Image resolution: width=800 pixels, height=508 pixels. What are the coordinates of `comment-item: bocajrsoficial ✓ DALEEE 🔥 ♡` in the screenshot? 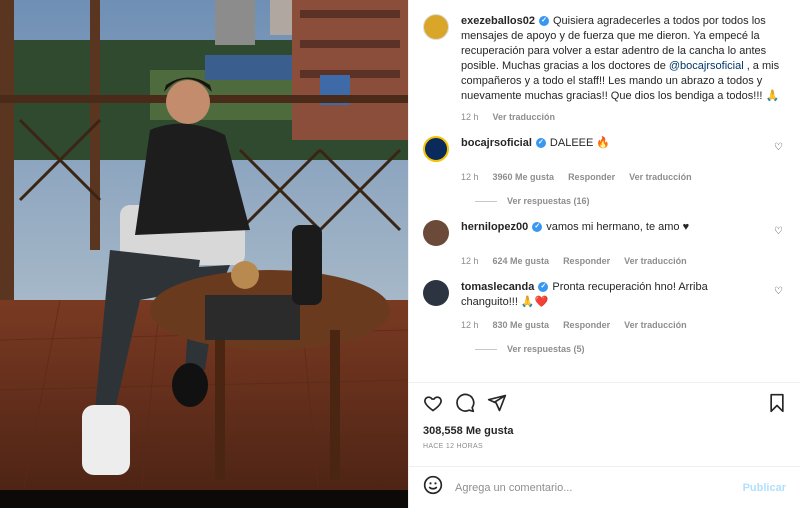 It's located at (604, 149).